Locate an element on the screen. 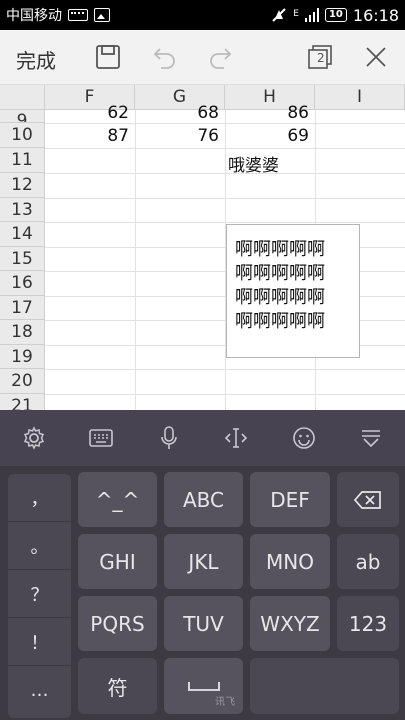 Image resolution: width=405 pixels, height=720 pixels. mute-icon is located at coordinates (279, 15).